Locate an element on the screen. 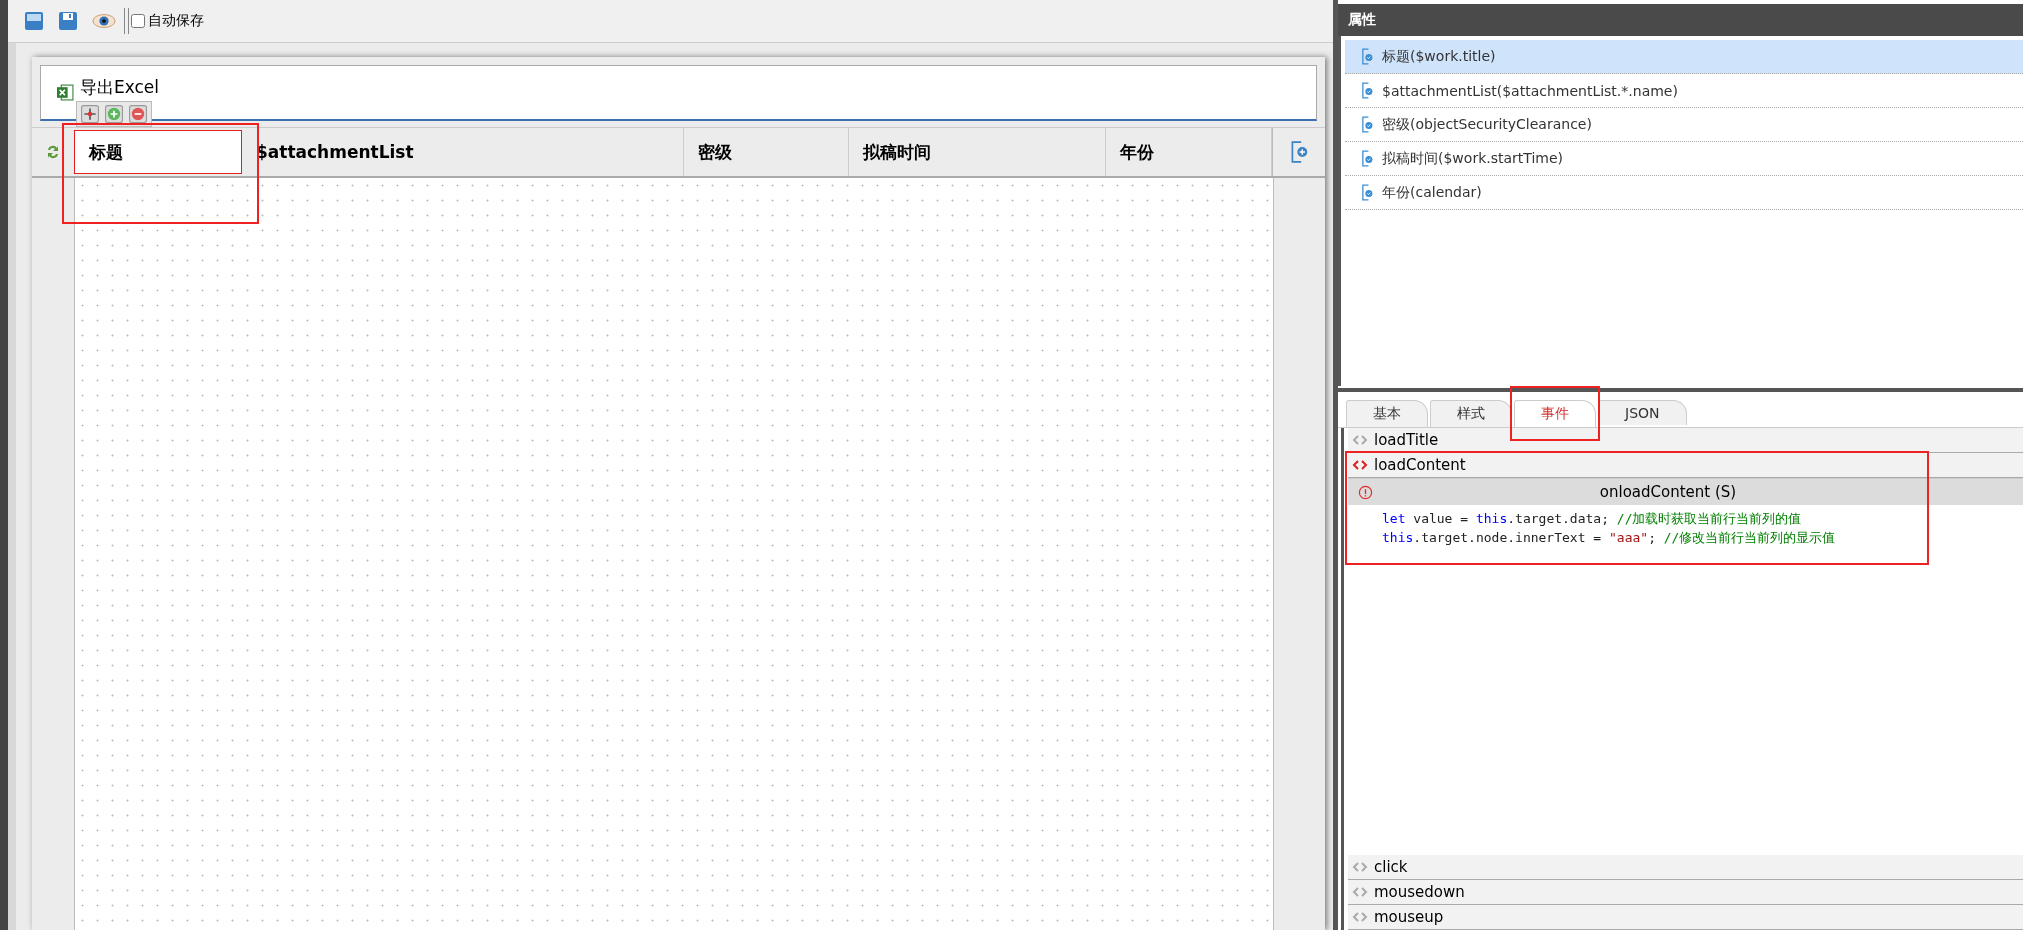 This screenshot has width=2023, height=930. script-title: onloadContent (S) is located at coordinates (1668, 492).